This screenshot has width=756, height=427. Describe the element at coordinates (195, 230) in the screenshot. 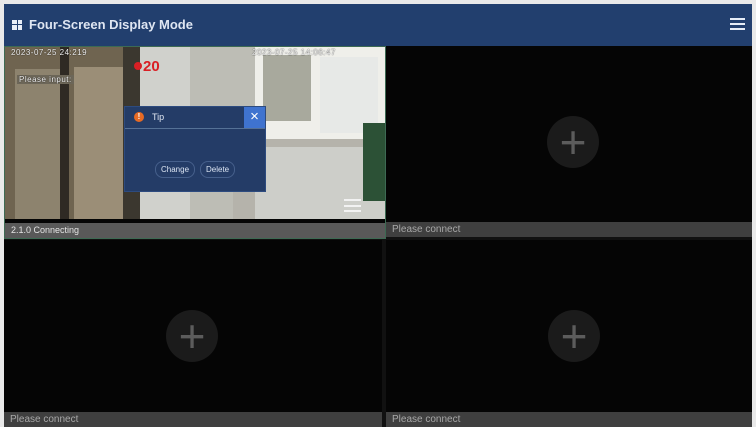

I see `camera-status: 2.1.0 Connecting` at that location.